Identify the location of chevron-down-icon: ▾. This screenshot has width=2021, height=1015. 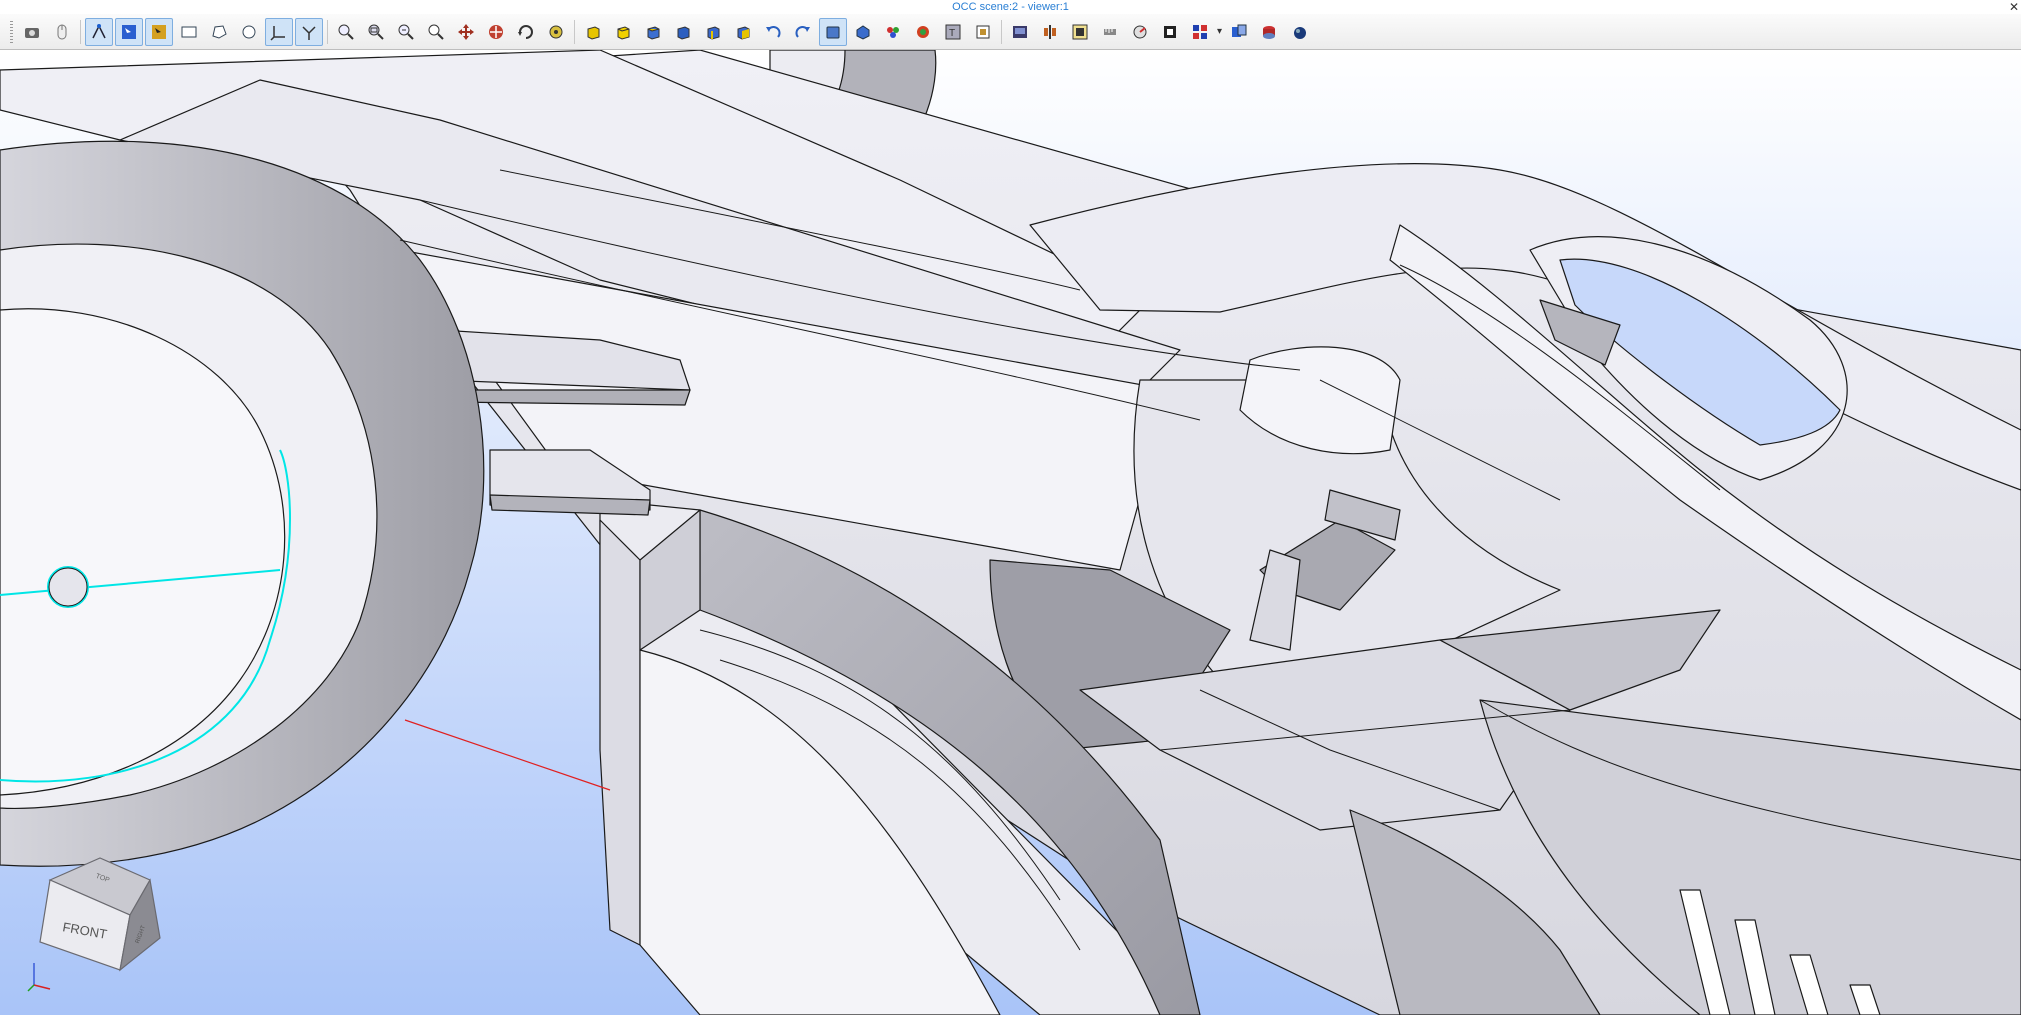
(1219, 31).